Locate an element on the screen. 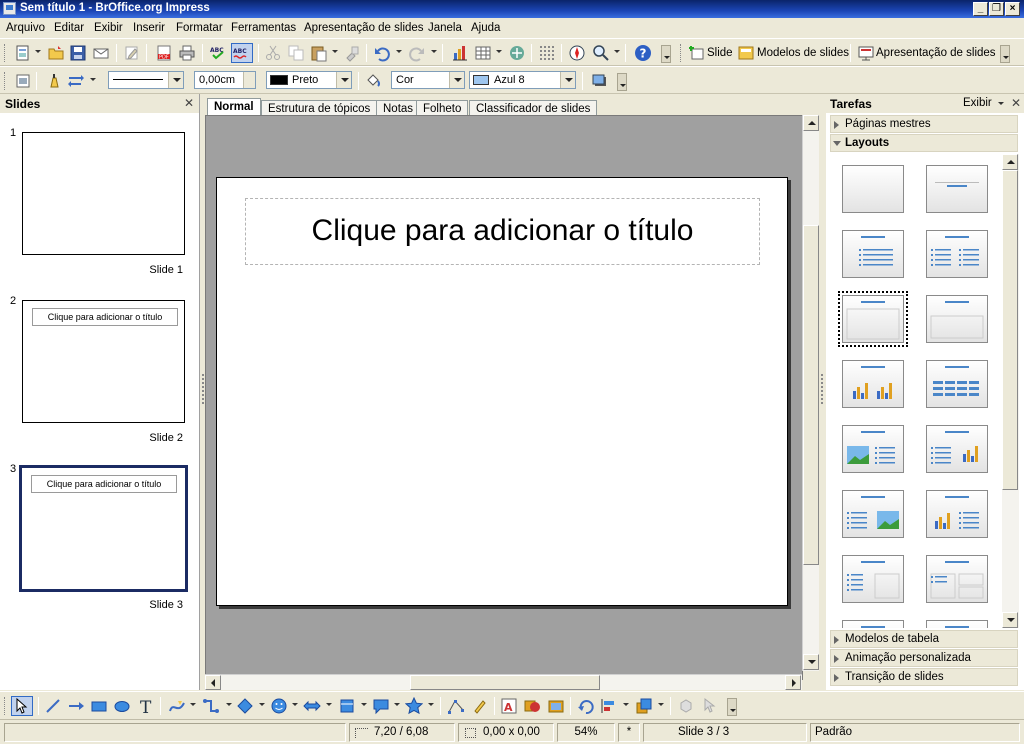 Image resolution: width=1024 pixels, height=744 pixels. layout-blank is located at coordinates (873, 189).